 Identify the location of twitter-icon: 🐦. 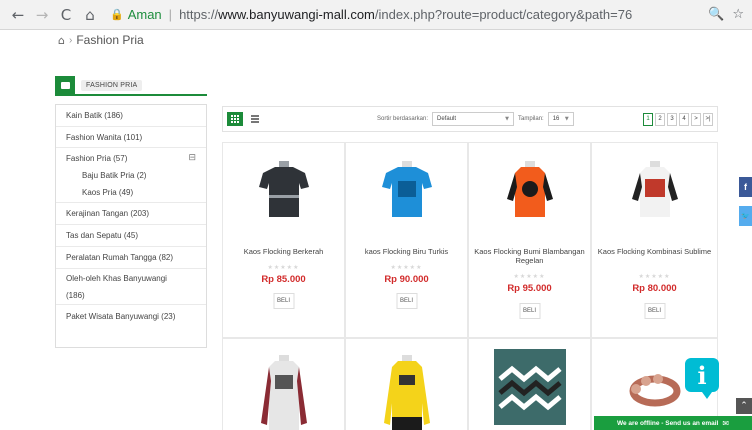
(745, 216).